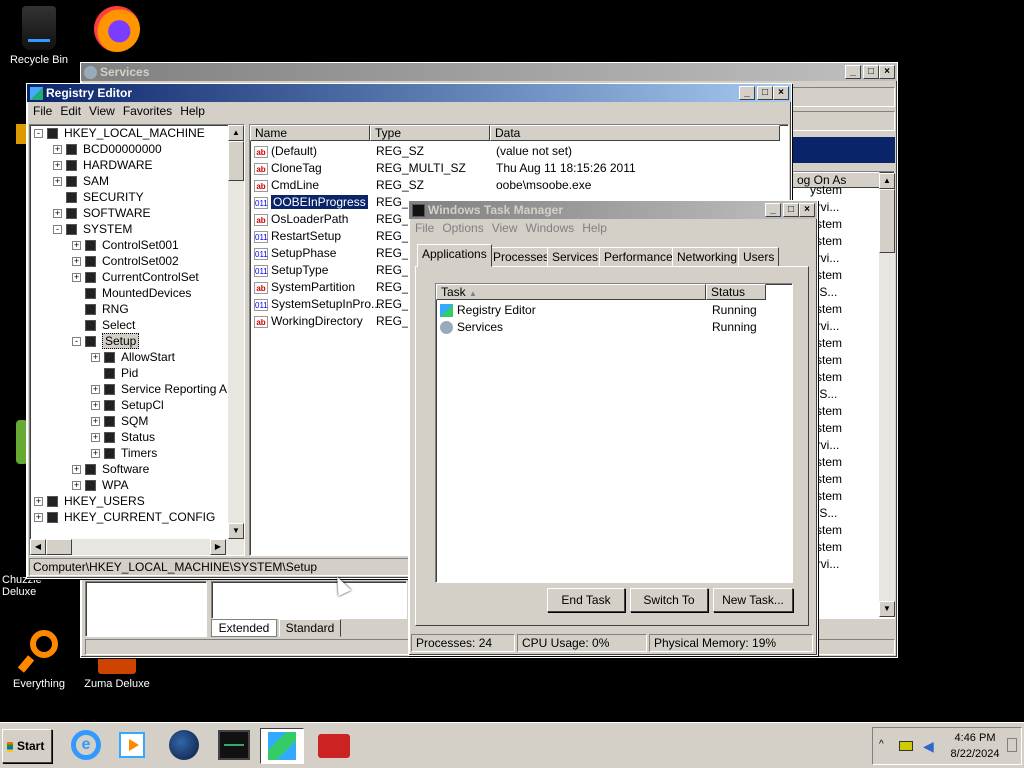  What do you see at coordinates (119, 421) in the screenshot?
I see `tree-node: + SQM` at bounding box center [119, 421].